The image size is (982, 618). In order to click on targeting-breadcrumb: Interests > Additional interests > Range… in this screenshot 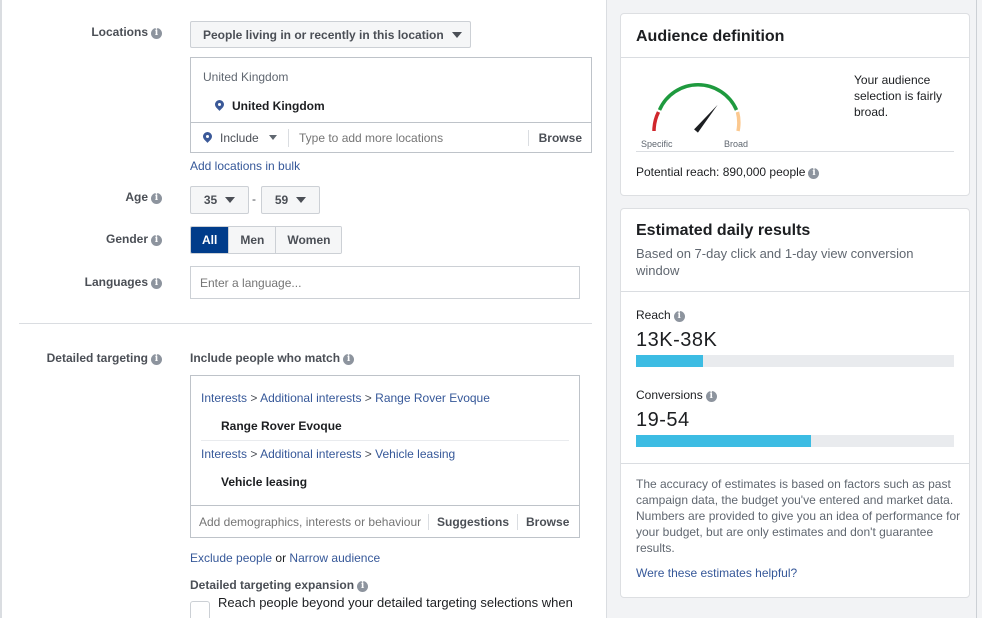, I will do `click(345, 398)`.